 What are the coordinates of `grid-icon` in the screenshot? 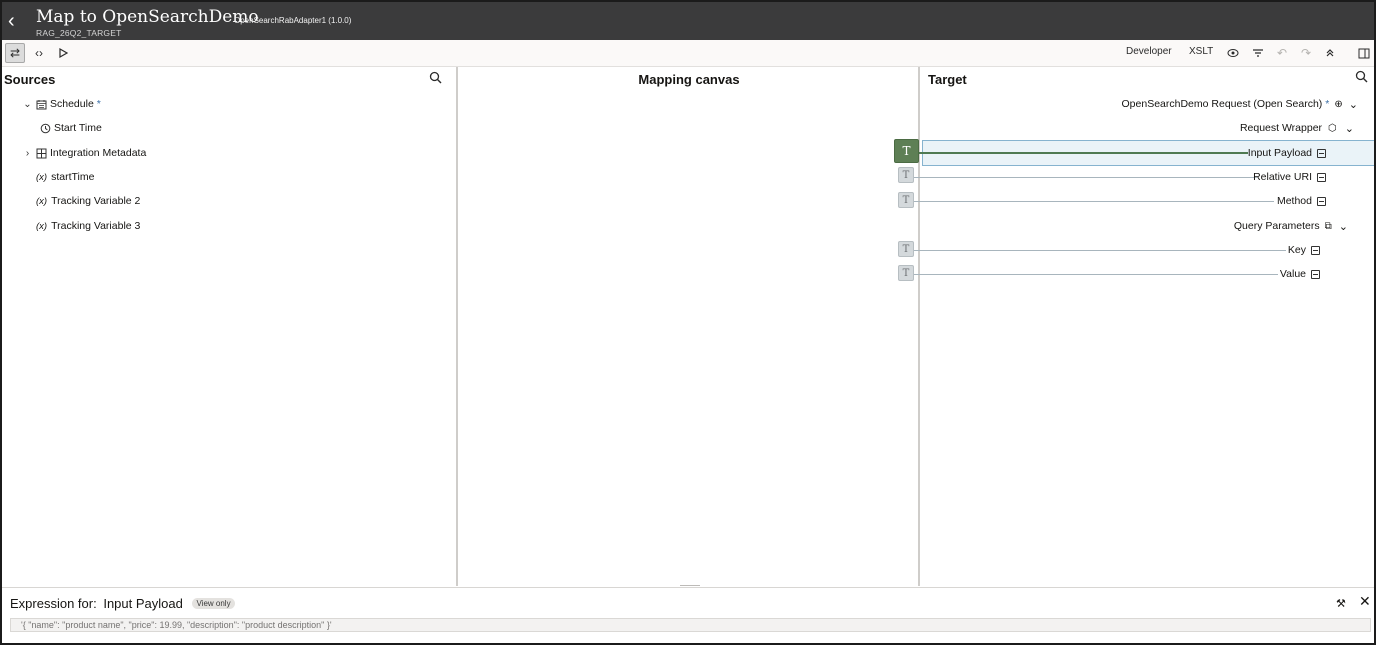 It's located at (41, 153).